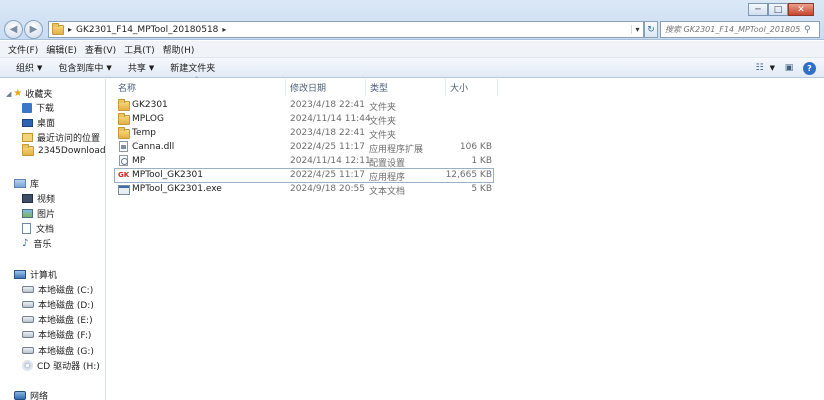  I want to click on nav-network-label: 网络, so click(39, 396).